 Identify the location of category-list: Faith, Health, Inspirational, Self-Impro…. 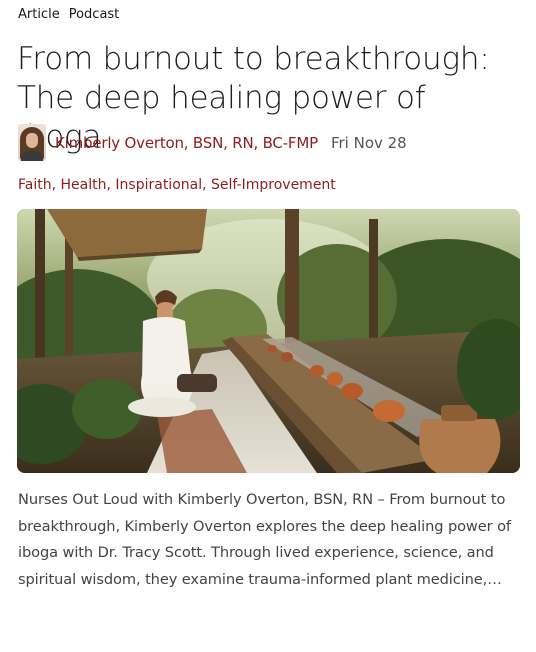
(177, 185).